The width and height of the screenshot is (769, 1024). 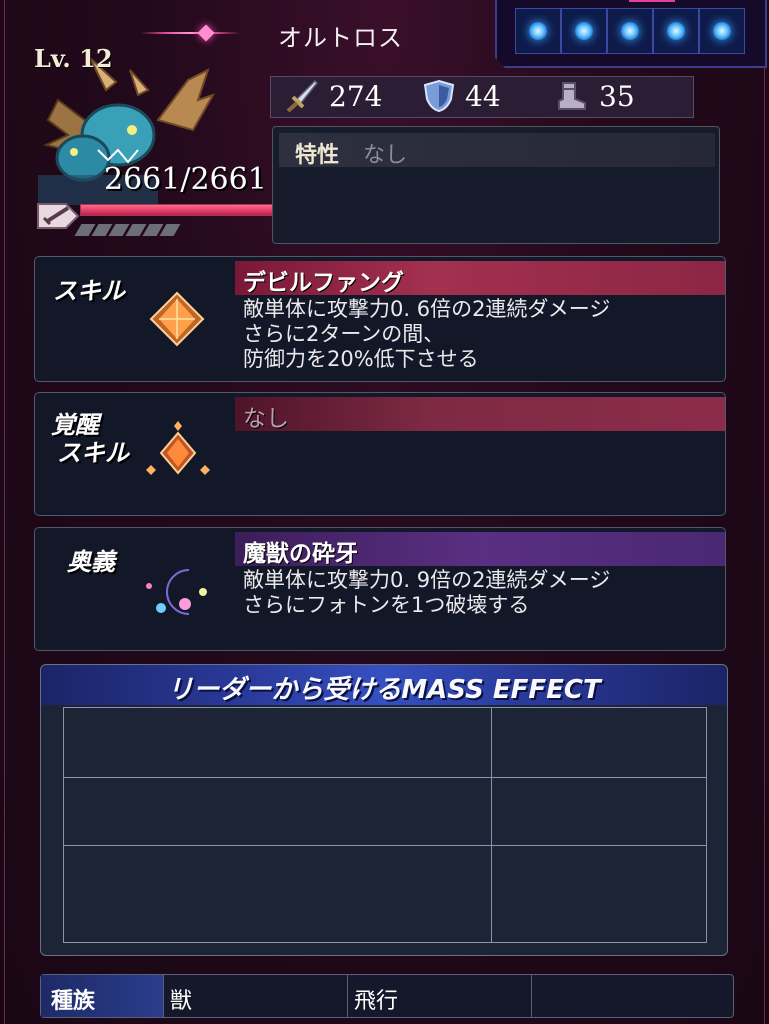 I want to click on skill-desc-line: 敵単体に攻撃力0. 6倍の2連続ダメージ, so click(x=427, y=309).